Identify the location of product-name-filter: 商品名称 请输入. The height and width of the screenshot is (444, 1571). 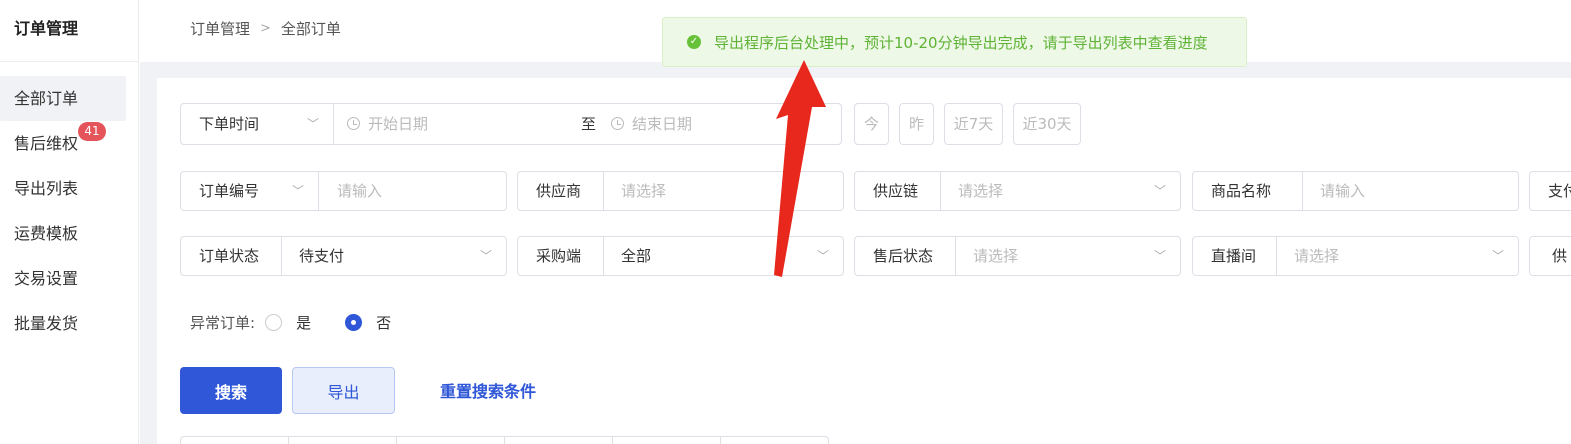
(1355, 191).